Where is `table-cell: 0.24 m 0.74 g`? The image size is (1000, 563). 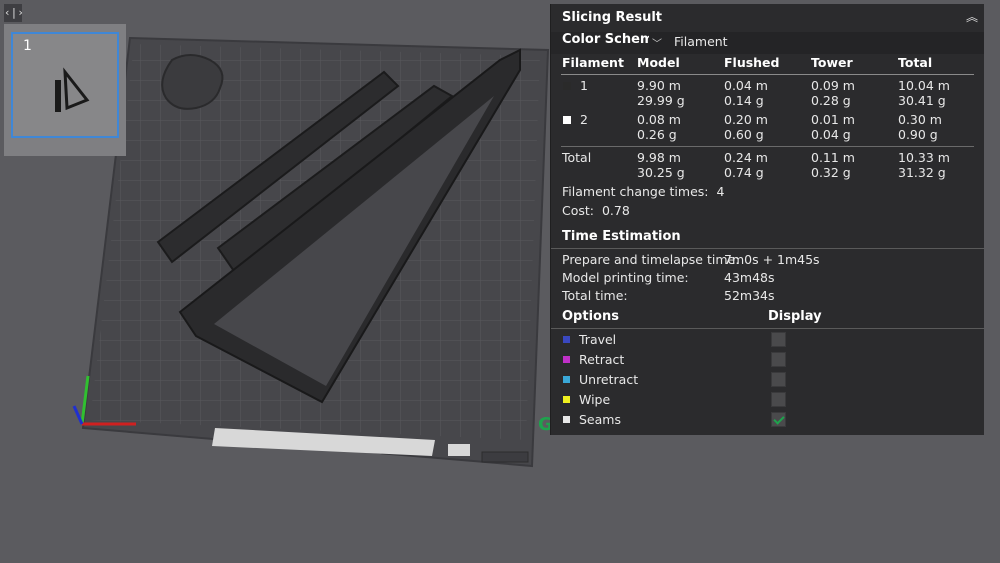 table-cell: 0.24 m 0.74 g is located at coordinates (746, 165).